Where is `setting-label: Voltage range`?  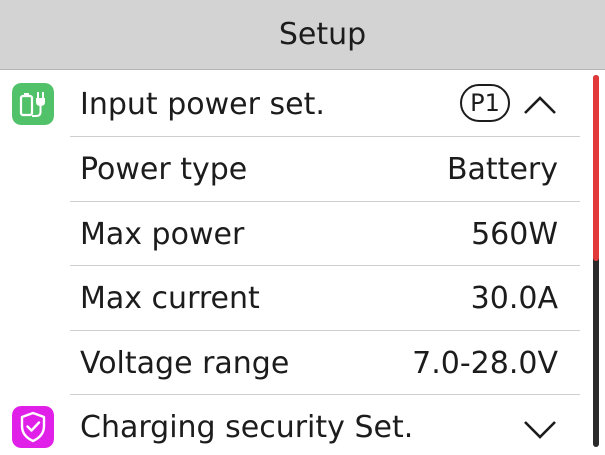
setting-label: Voltage range is located at coordinates (185, 363).